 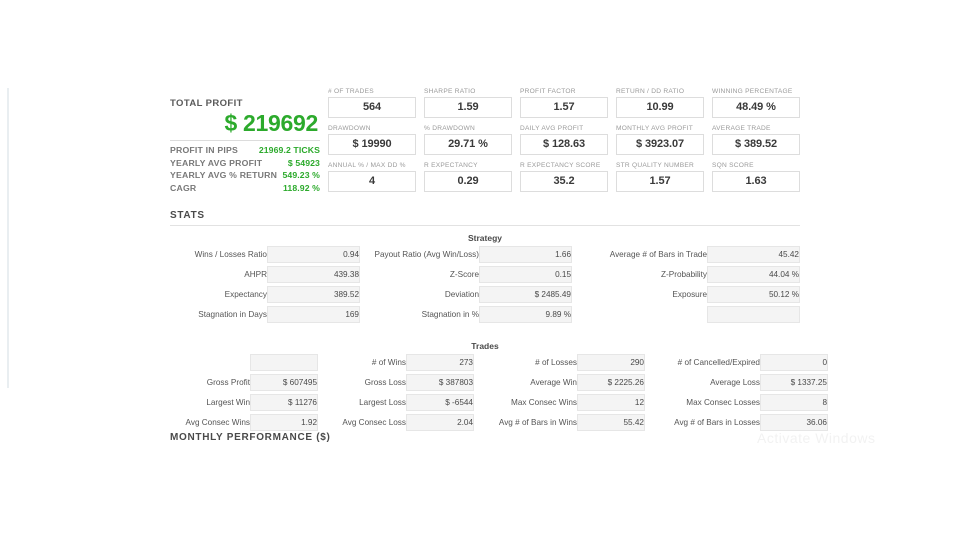 I want to click on metric-label: R EXPECTANCY, so click(x=451, y=165).